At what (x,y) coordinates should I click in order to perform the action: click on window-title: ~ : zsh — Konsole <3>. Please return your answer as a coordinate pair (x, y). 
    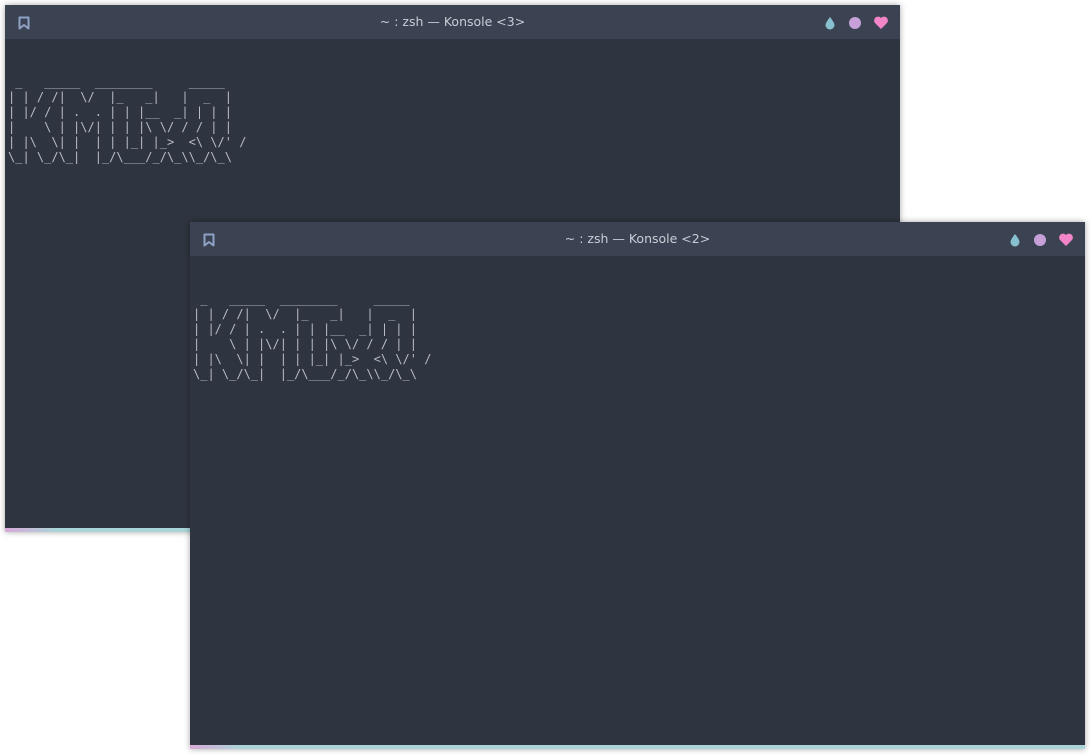
    Looking at the image, I should click on (452, 21).